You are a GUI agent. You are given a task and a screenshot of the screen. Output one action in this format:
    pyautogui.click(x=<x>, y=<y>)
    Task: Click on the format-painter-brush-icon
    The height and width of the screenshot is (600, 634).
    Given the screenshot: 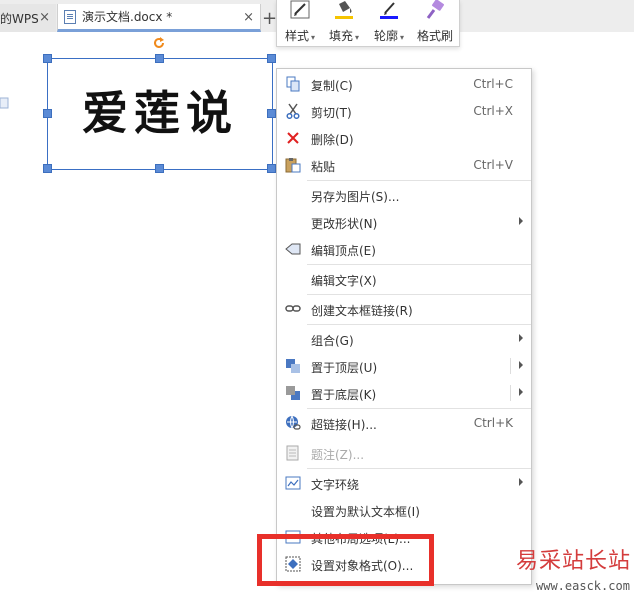 What is the action you would take?
    pyautogui.click(x=435, y=9)
    